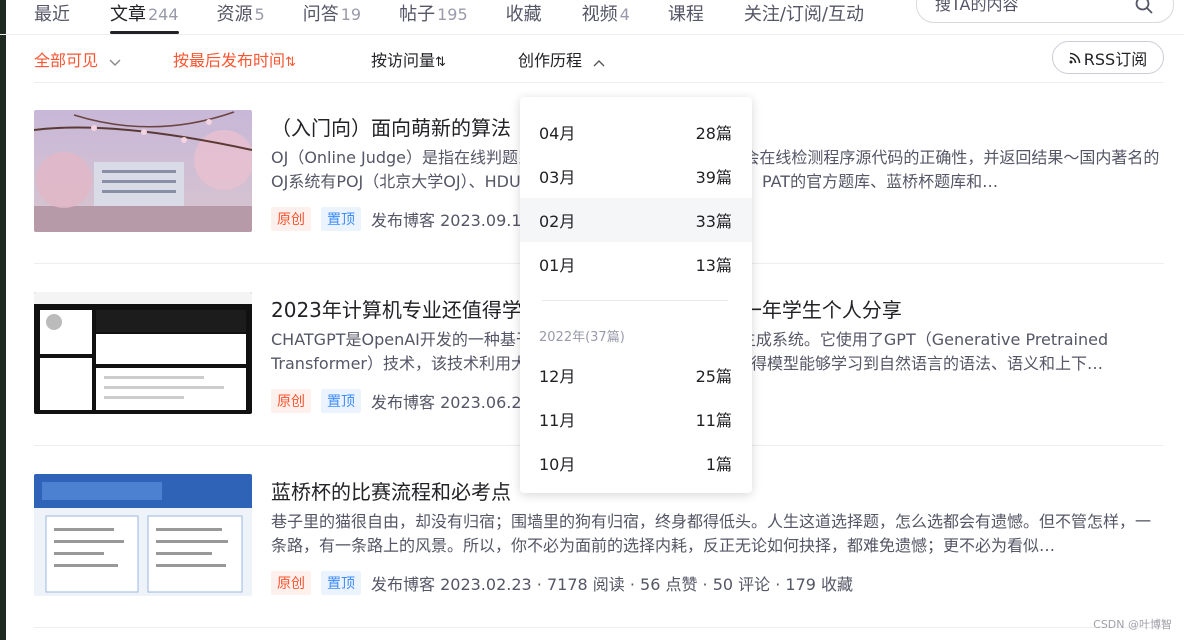 The image size is (1184, 640). What do you see at coordinates (433, 13) in the screenshot?
I see `tab-posts: 帖子 195` at bounding box center [433, 13].